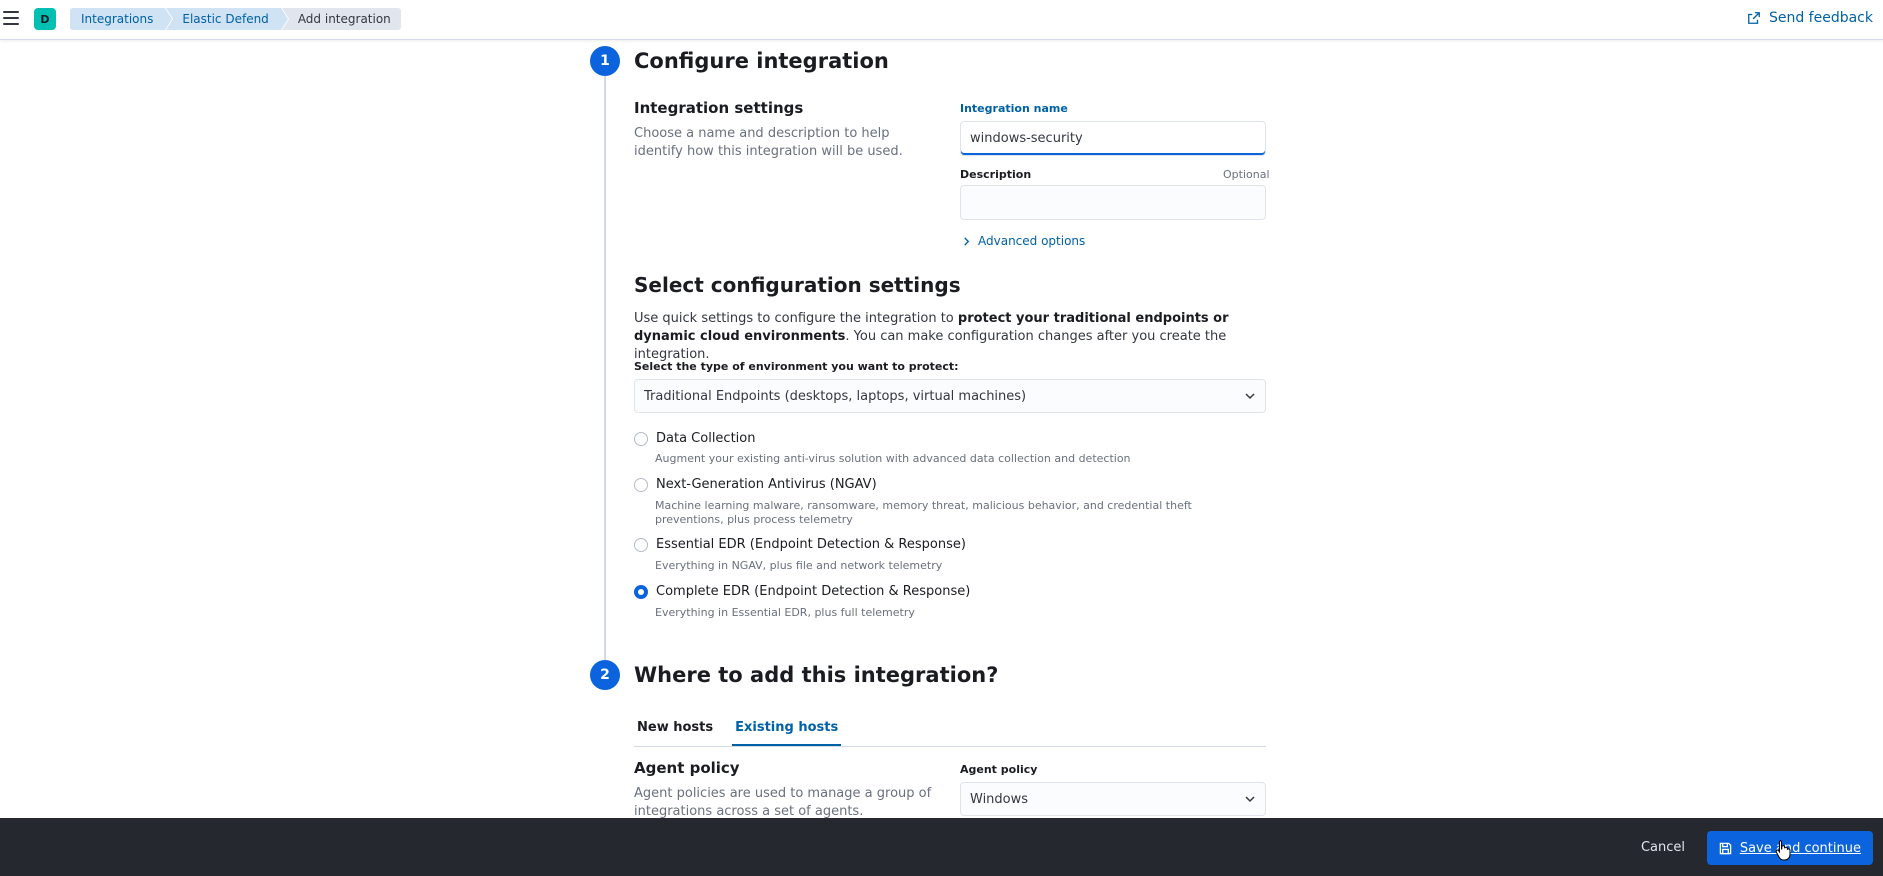  I want to click on integration-settings-heading: Integration settings, so click(719, 108).